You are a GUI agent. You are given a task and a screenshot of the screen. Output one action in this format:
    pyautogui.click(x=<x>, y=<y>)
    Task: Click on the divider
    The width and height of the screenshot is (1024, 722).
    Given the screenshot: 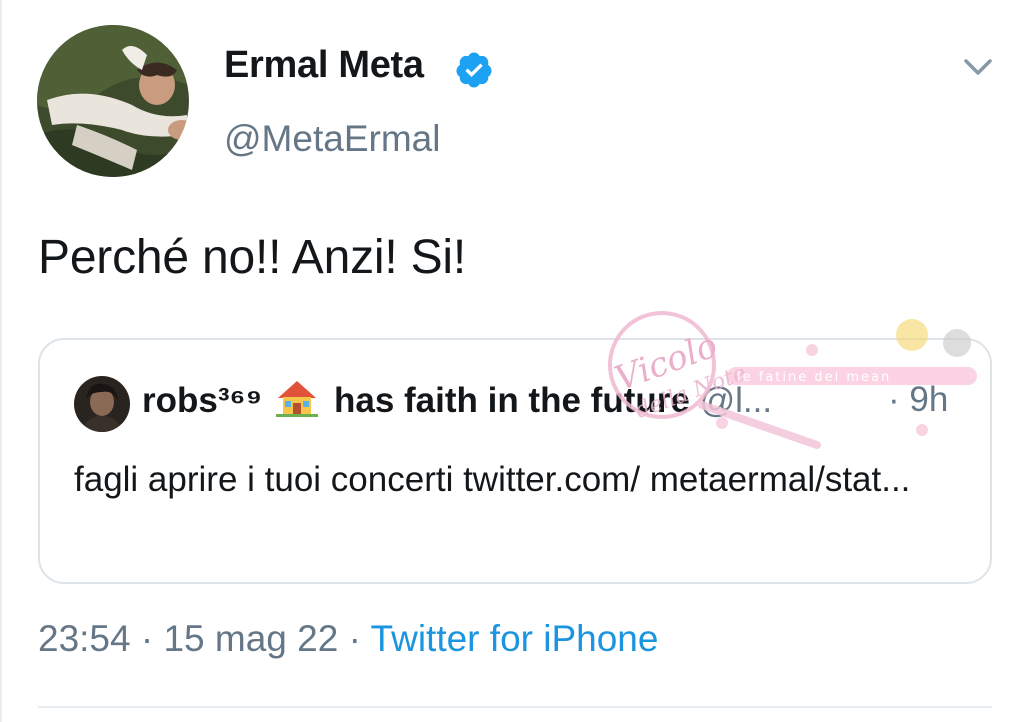 What is the action you would take?
    pyautogui.click(x=515, y=707)
    